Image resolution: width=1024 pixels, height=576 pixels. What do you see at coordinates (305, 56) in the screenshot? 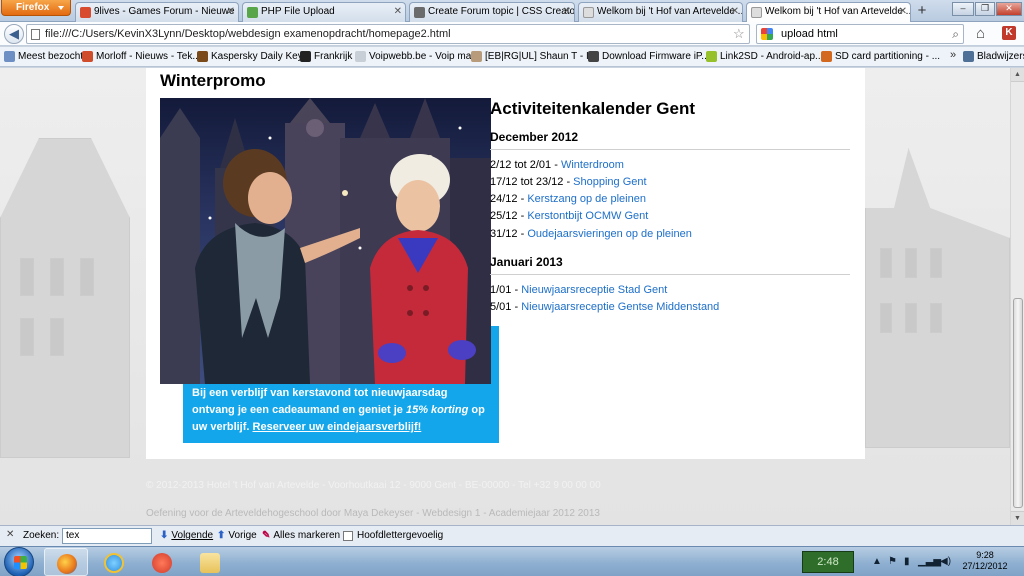
I see `apple-icon` at bounding box center [305, 56].